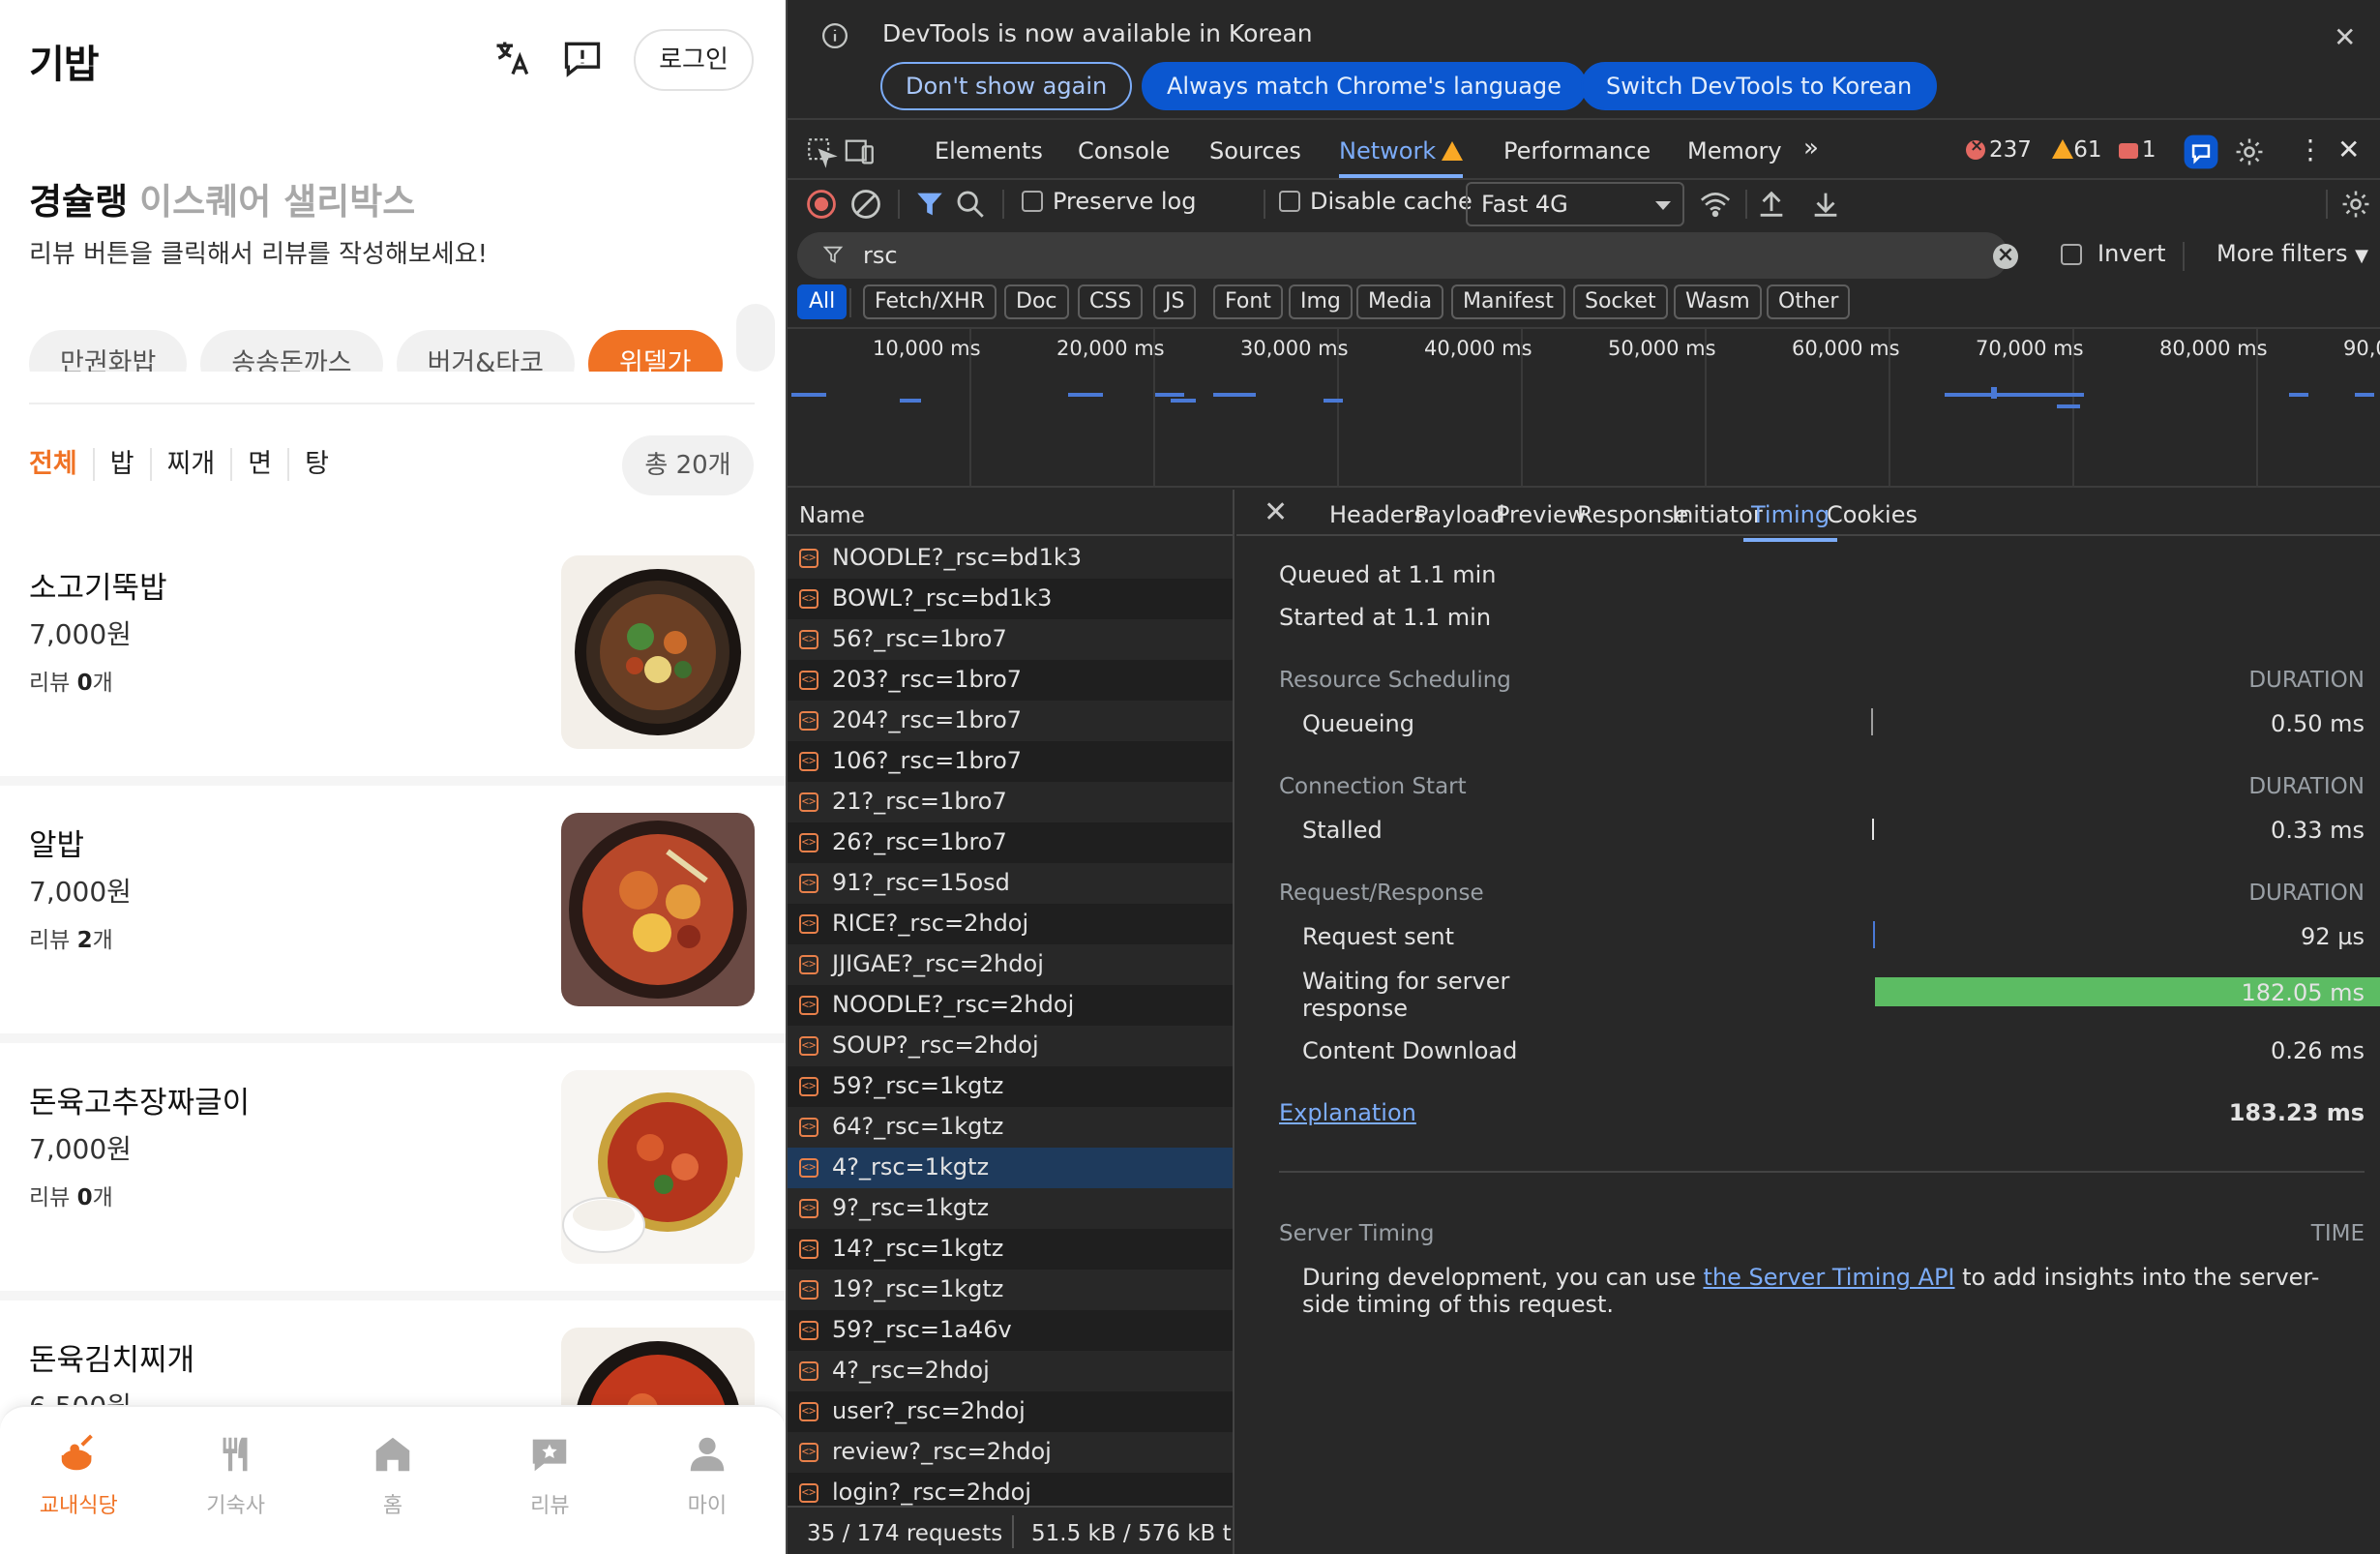  Describe the element at coordinates (121, 464) in the screenshot. I see `category-tab-rice: 밥` at that location.